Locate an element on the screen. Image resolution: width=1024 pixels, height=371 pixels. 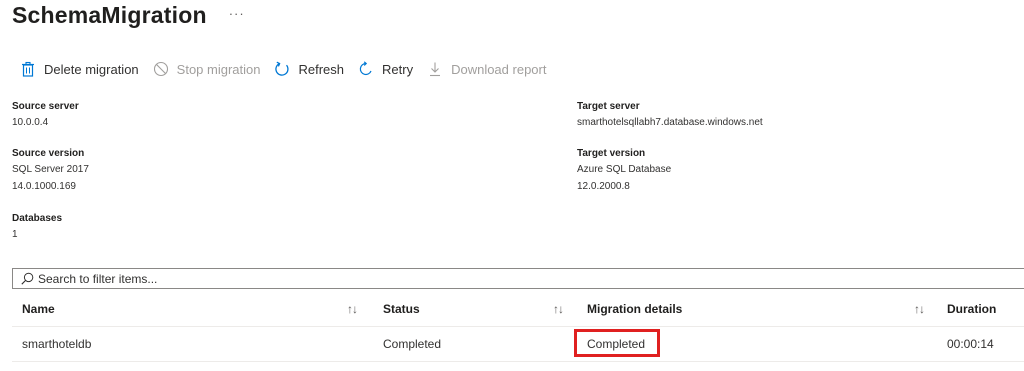
search-box is located at coordinates (518, 278).